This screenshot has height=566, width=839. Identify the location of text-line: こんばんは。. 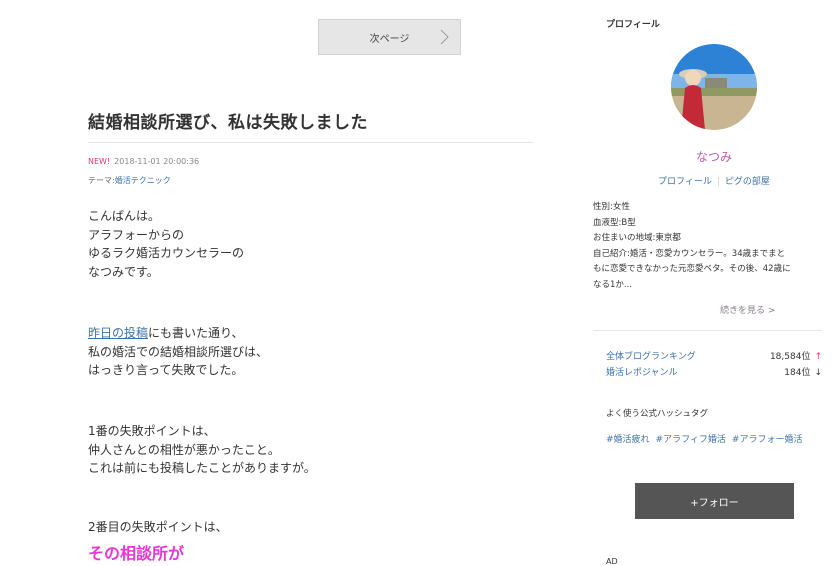
(124, 216).